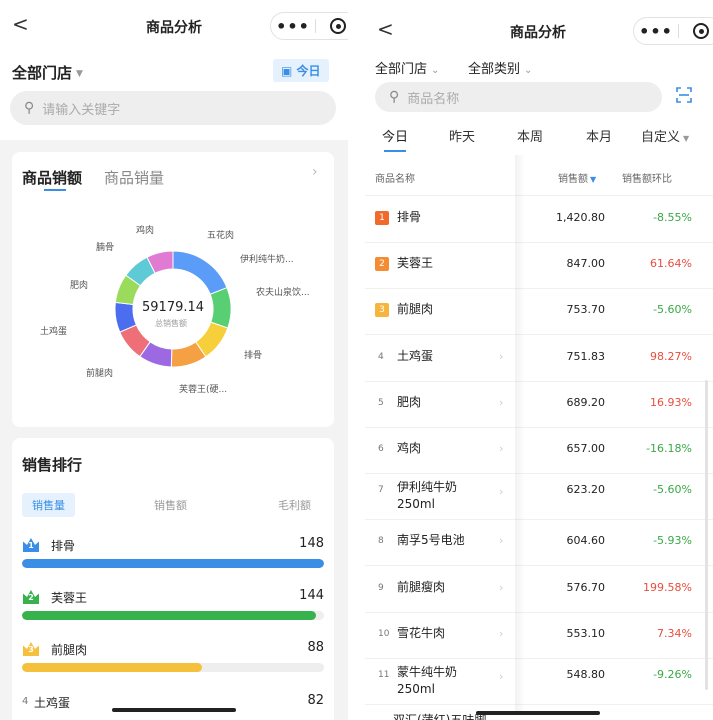 Image resolution: width=713 pixels, height=720 pixels. What do you see at coordinates (686, 138) in the screenshot?
I see `caret-down-icon: ▼` at bounding box center [686, 138].